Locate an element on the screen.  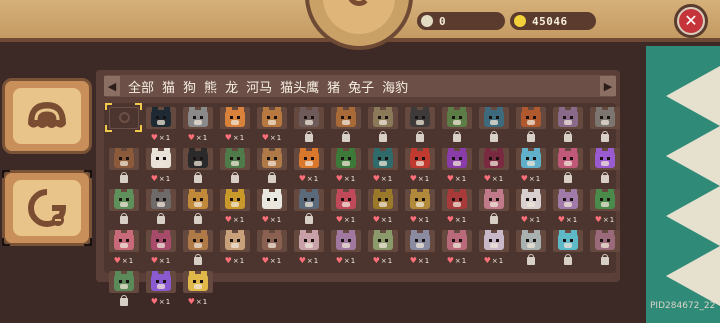
lock-icon is located at coordinates (567, 136).